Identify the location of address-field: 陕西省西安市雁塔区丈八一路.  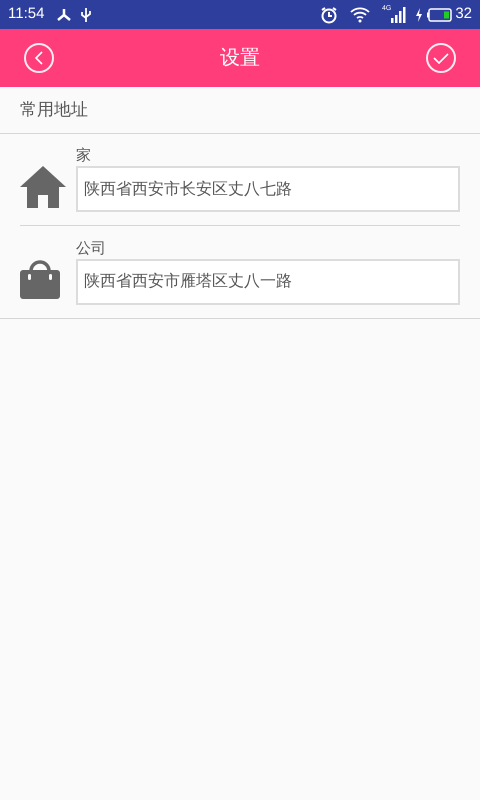
(268, 281).